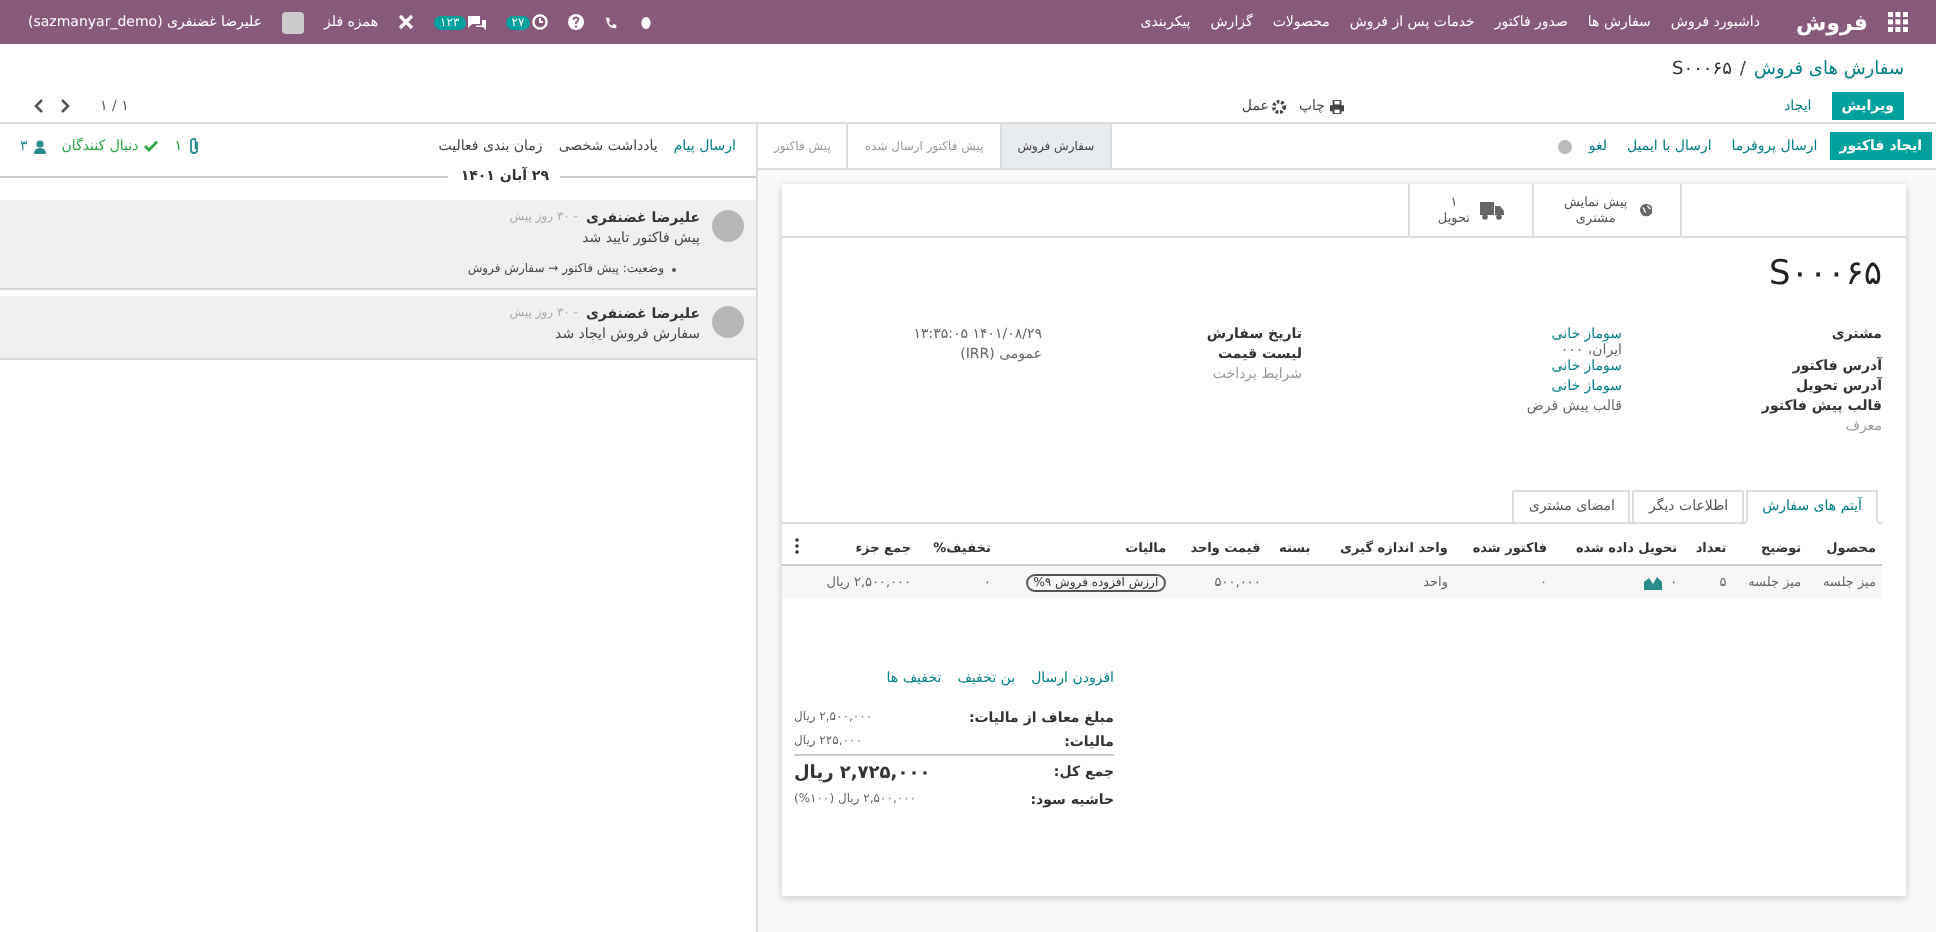 Image resolution: width=1936 pixels, height=932 pixels. I want to click on paperclip-icon, so click(194, 146).